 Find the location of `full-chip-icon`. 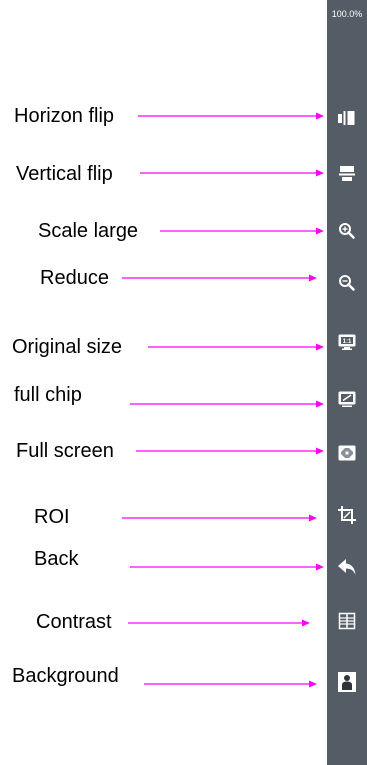

full-chip-icon is located at coordinates (347, 399).